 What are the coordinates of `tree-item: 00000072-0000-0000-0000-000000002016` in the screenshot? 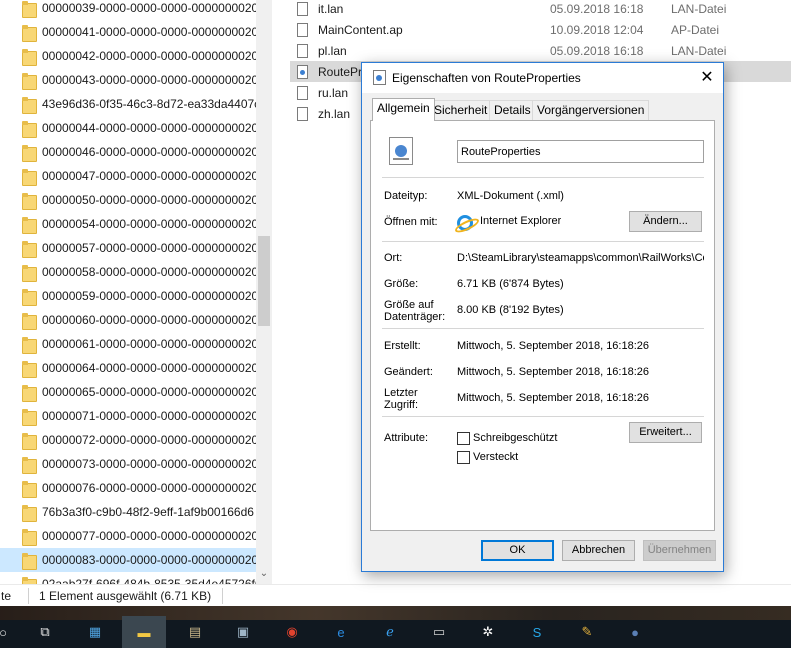 It's located at (129, 440).